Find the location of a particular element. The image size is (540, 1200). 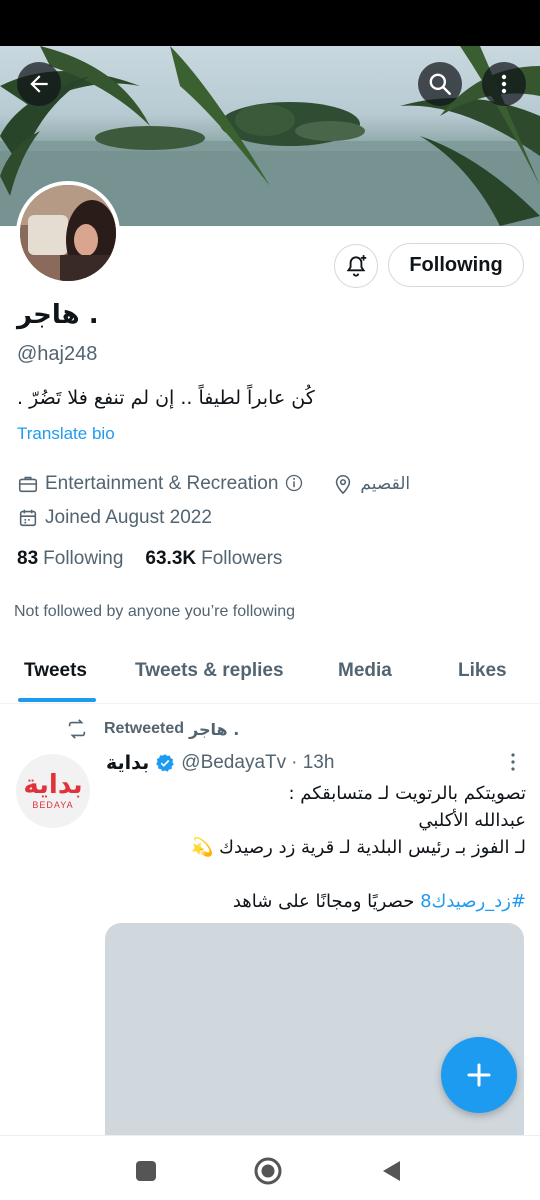

briefcase-icon is located at coordinates (28, 484).